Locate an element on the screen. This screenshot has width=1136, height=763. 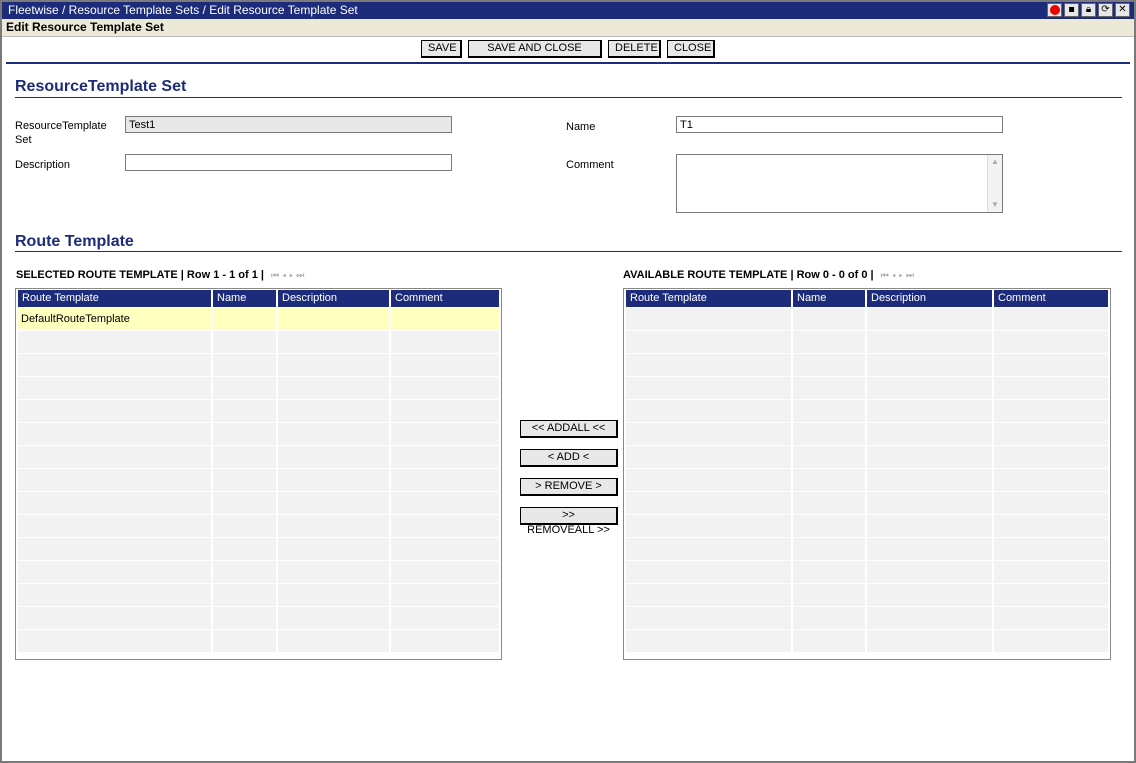
comment-field: ▲ ▼ is located at coordinates (839, 183).